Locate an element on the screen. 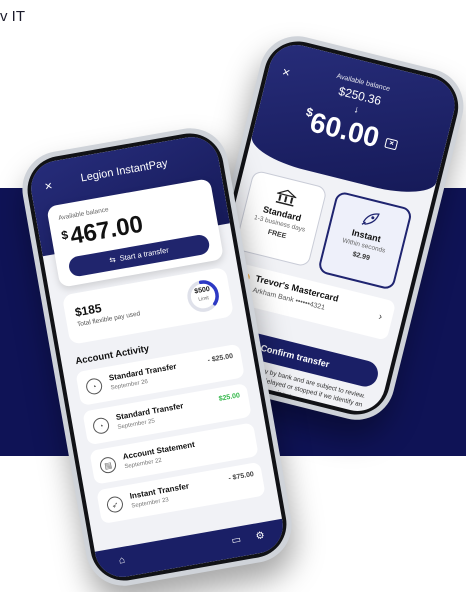 This screenshot has height=592, width=466. instant-option: Instant Within seconds $2.99 is located at coordinates (365, 240).